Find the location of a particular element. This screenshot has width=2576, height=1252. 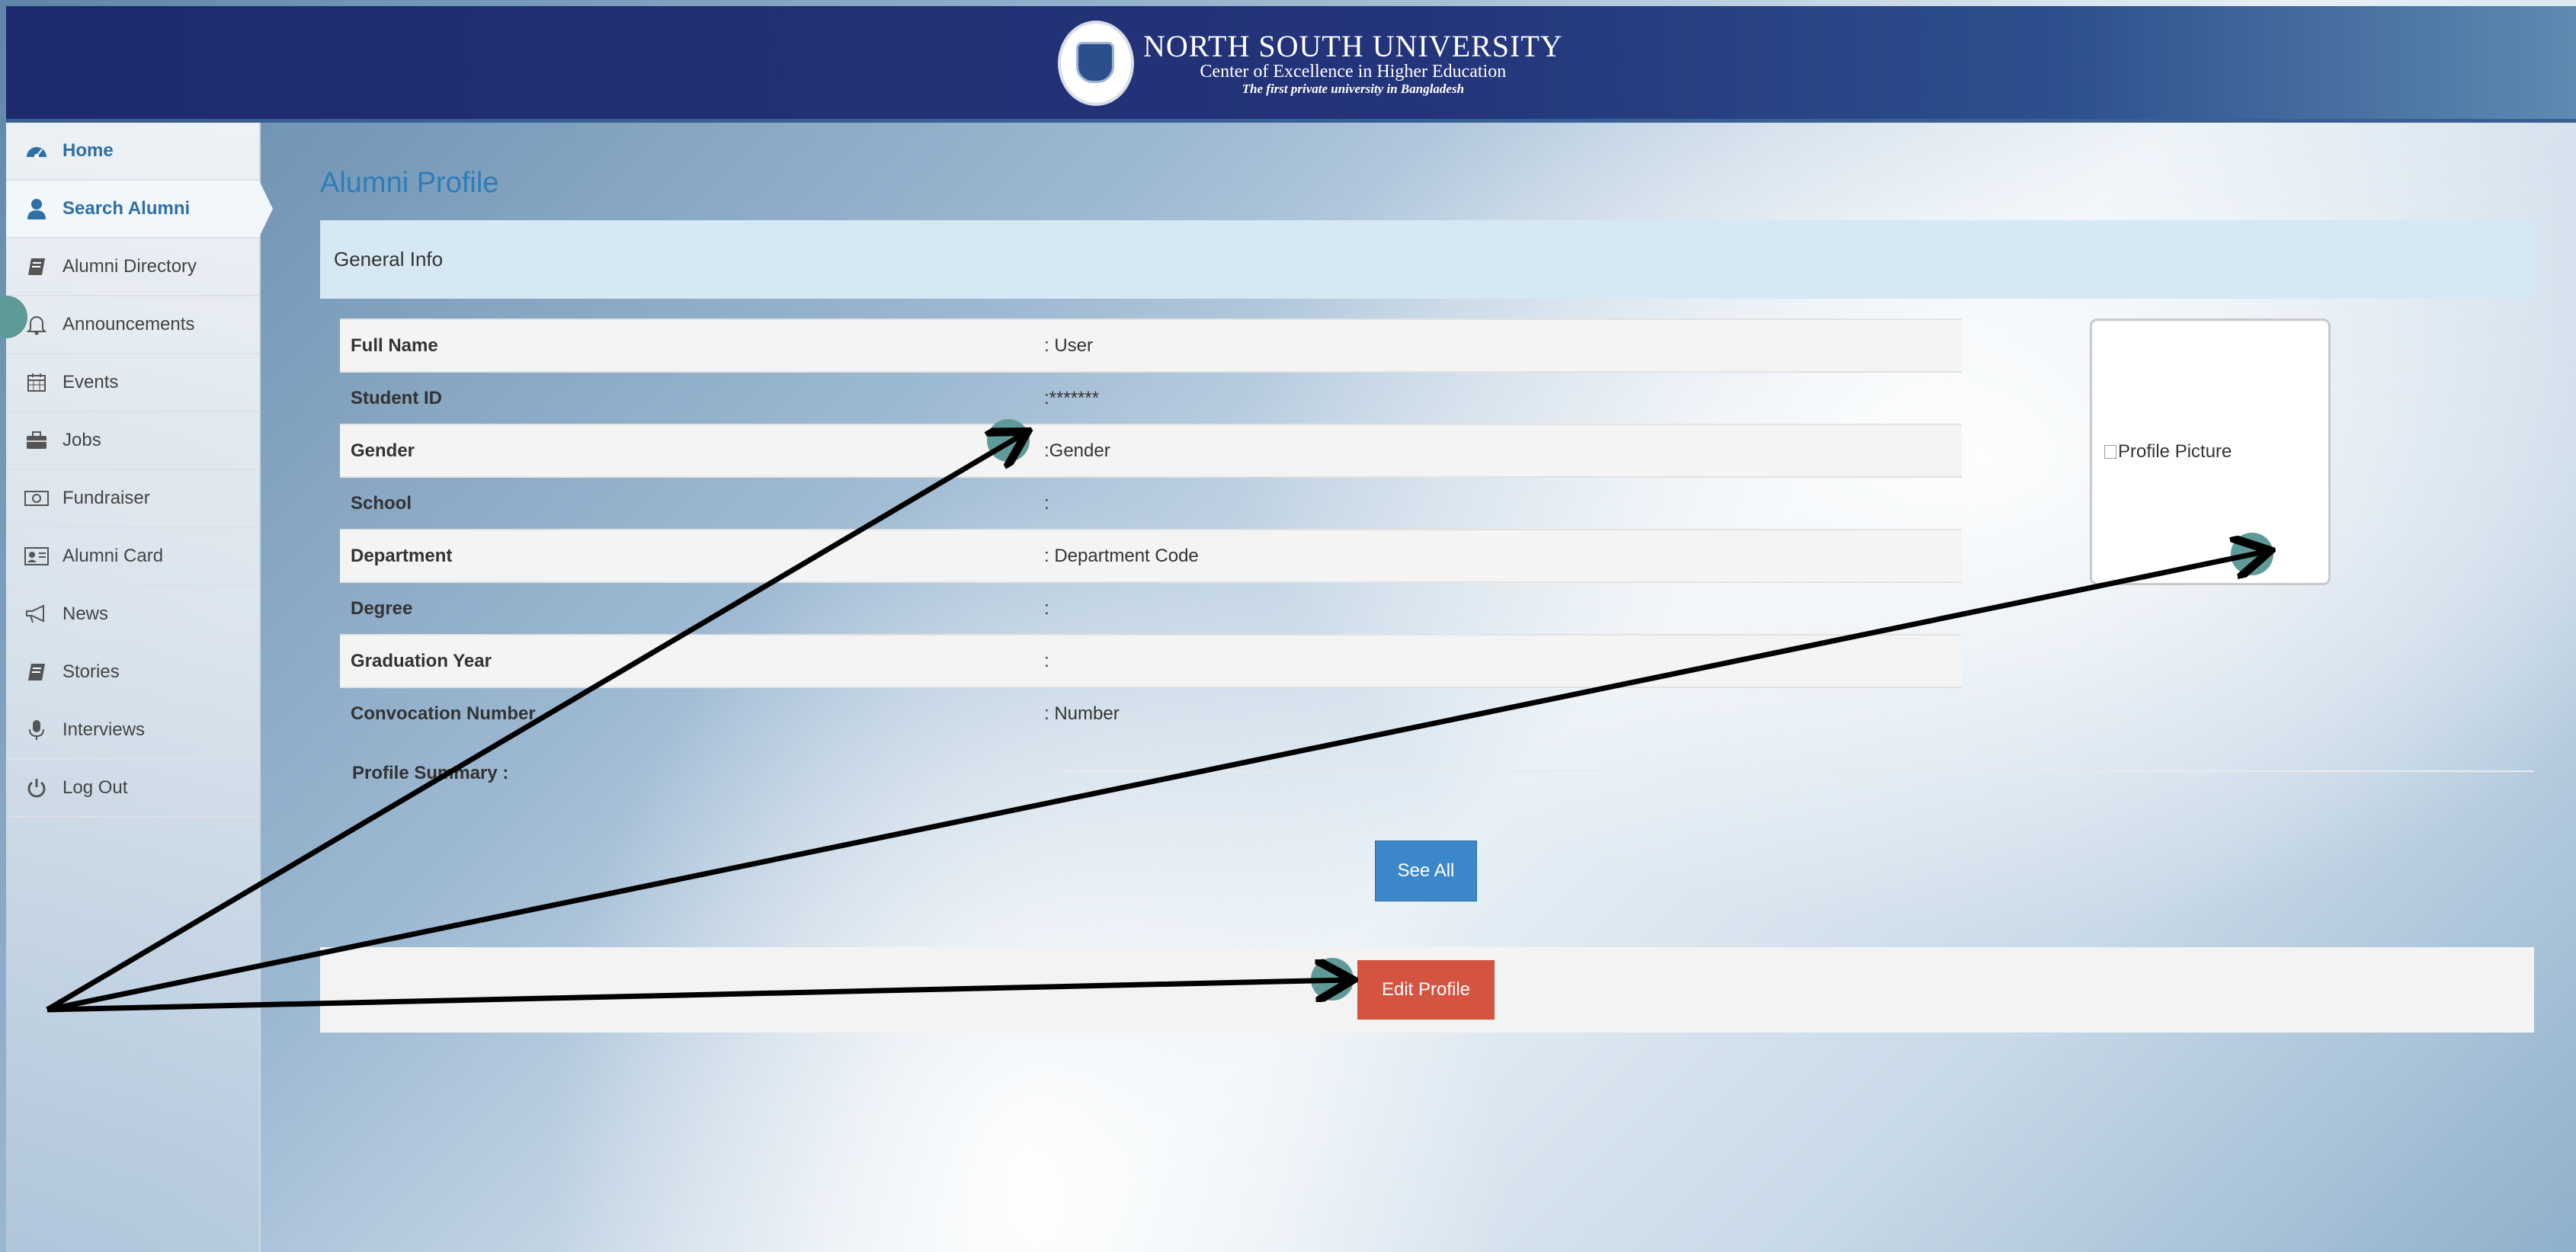

sidebar-item-alumni-card: Alumni Card is located at coordinates (132, 557).